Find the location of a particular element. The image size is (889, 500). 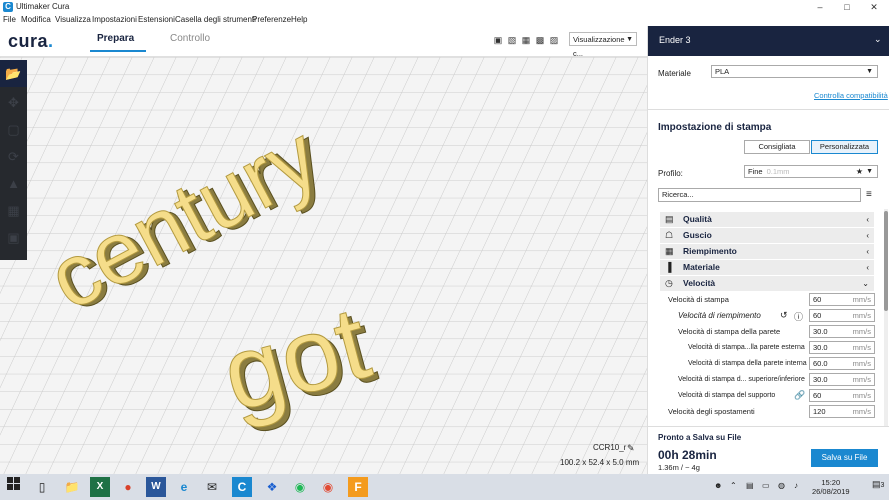

cube-front-icon: ▧ is located at coordinates (512, 40).